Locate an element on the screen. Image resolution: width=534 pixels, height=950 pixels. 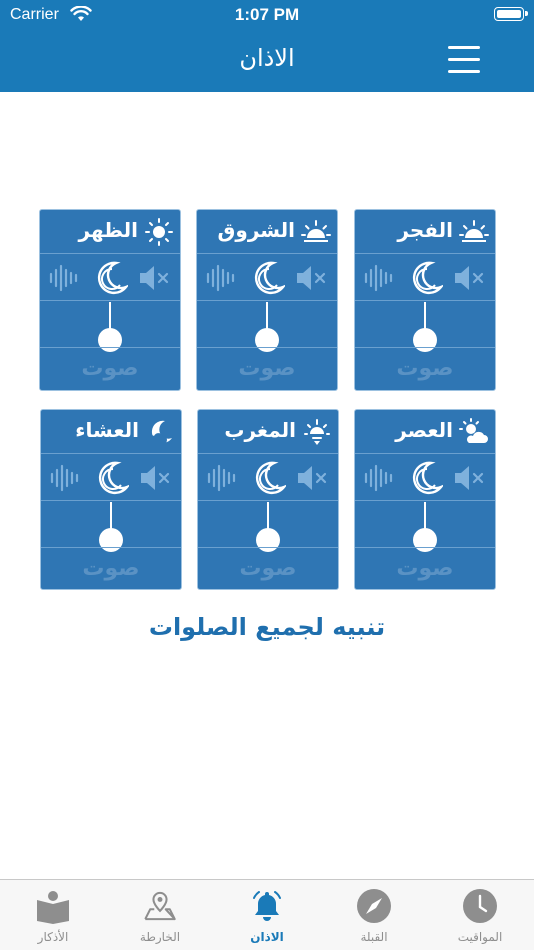
prayer-card: الشروق صوت is located at coordinates (267, 300).